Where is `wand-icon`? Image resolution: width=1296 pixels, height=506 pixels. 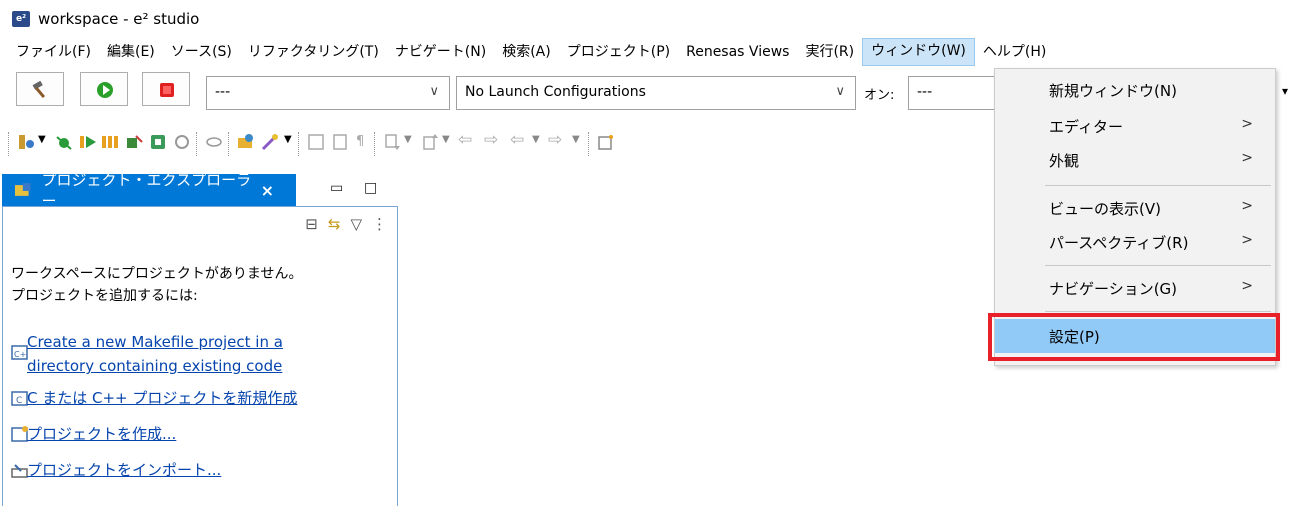 wand-icon is located at coordinates (270, 142).